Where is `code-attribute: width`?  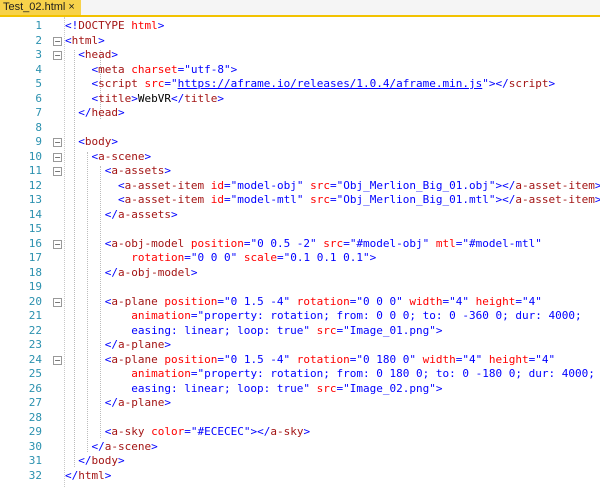 code-attribute: width is located at coordinates (422, 301).